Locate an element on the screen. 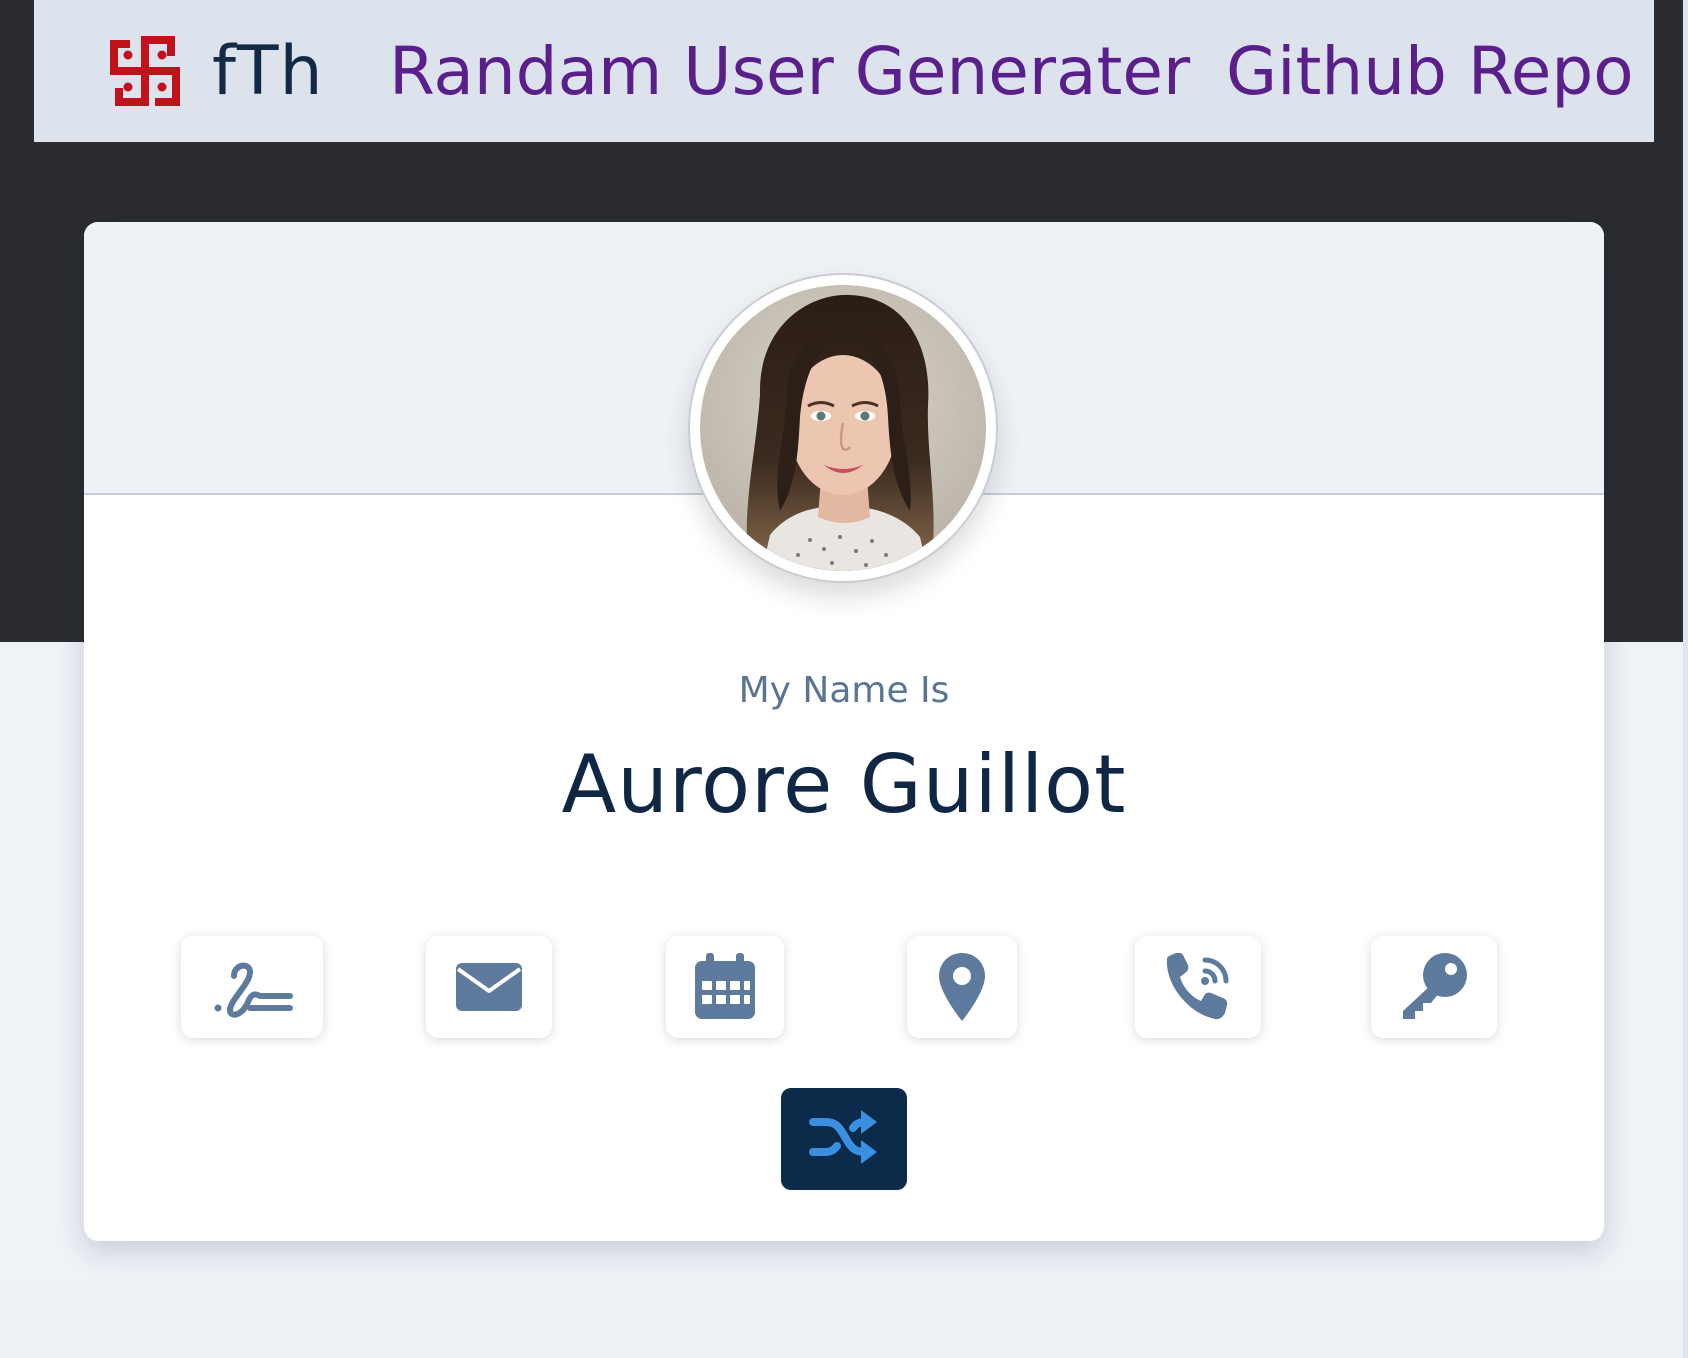 This screenshot has height=1358, width=1688. phone-volume-icon is located at coordinates (1198, 987).